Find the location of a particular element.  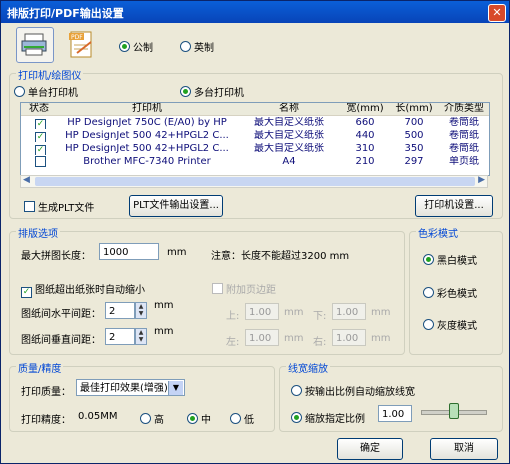

color-mode-group-title: 色彩模式 is located at coordinates (438, 232).